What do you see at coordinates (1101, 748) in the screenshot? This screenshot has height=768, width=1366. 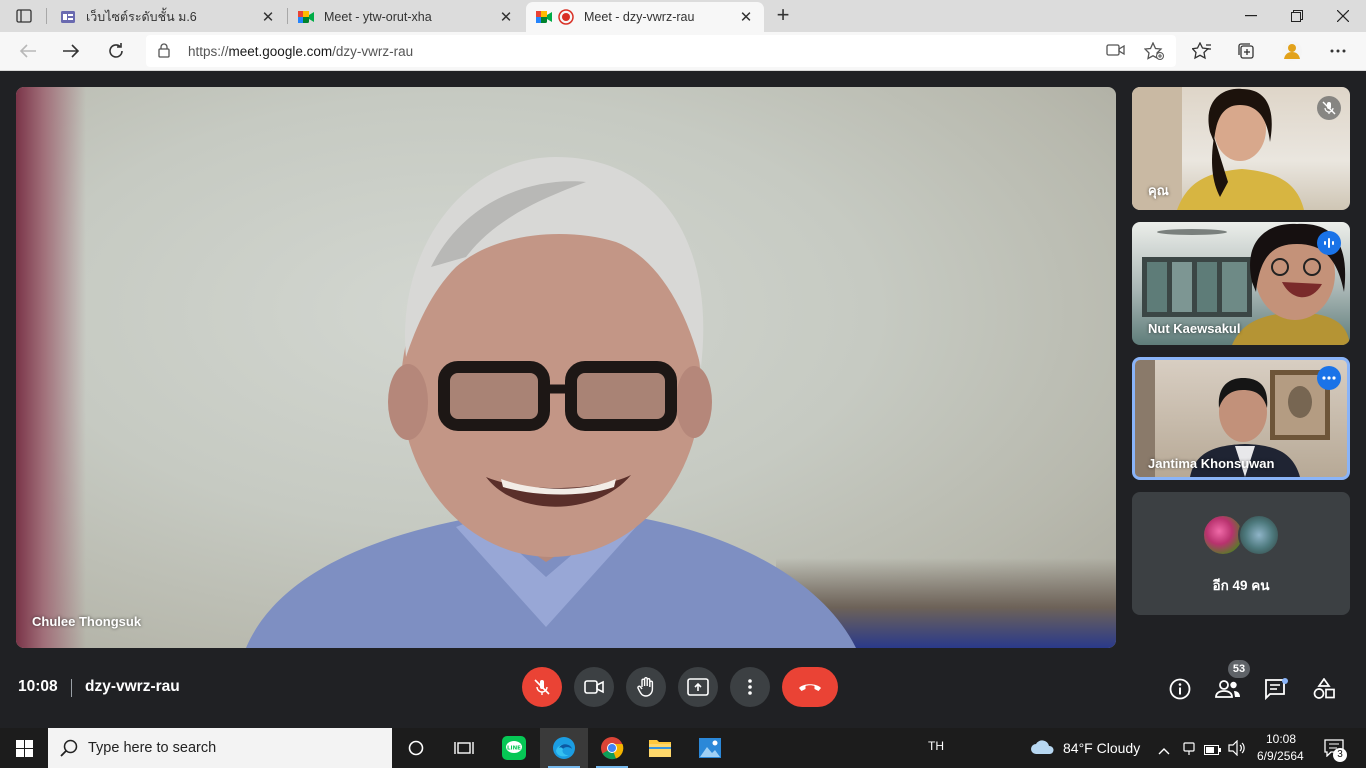 I see `weather-text: 84°F Cloudy` at bounding box center [1101, 748].